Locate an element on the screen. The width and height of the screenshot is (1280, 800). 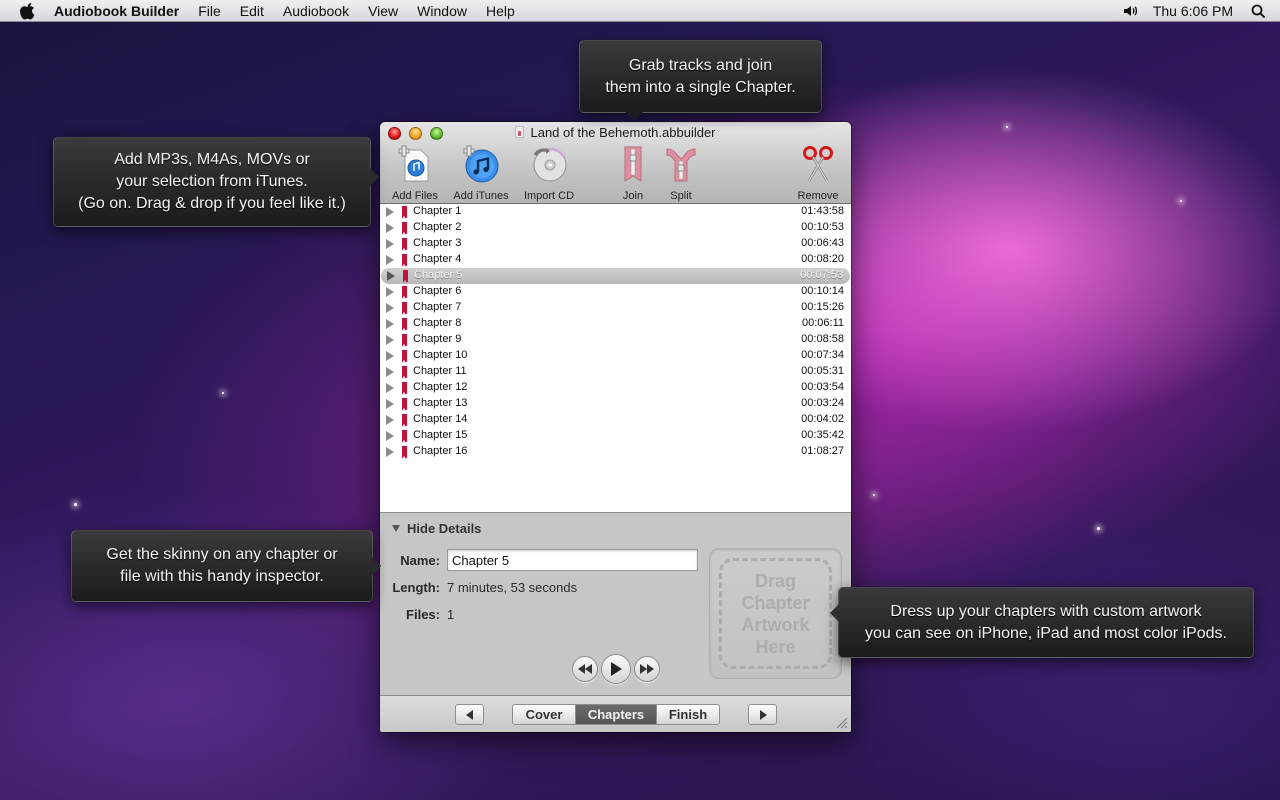
volume-icon is located at coordinates (1131, 11).